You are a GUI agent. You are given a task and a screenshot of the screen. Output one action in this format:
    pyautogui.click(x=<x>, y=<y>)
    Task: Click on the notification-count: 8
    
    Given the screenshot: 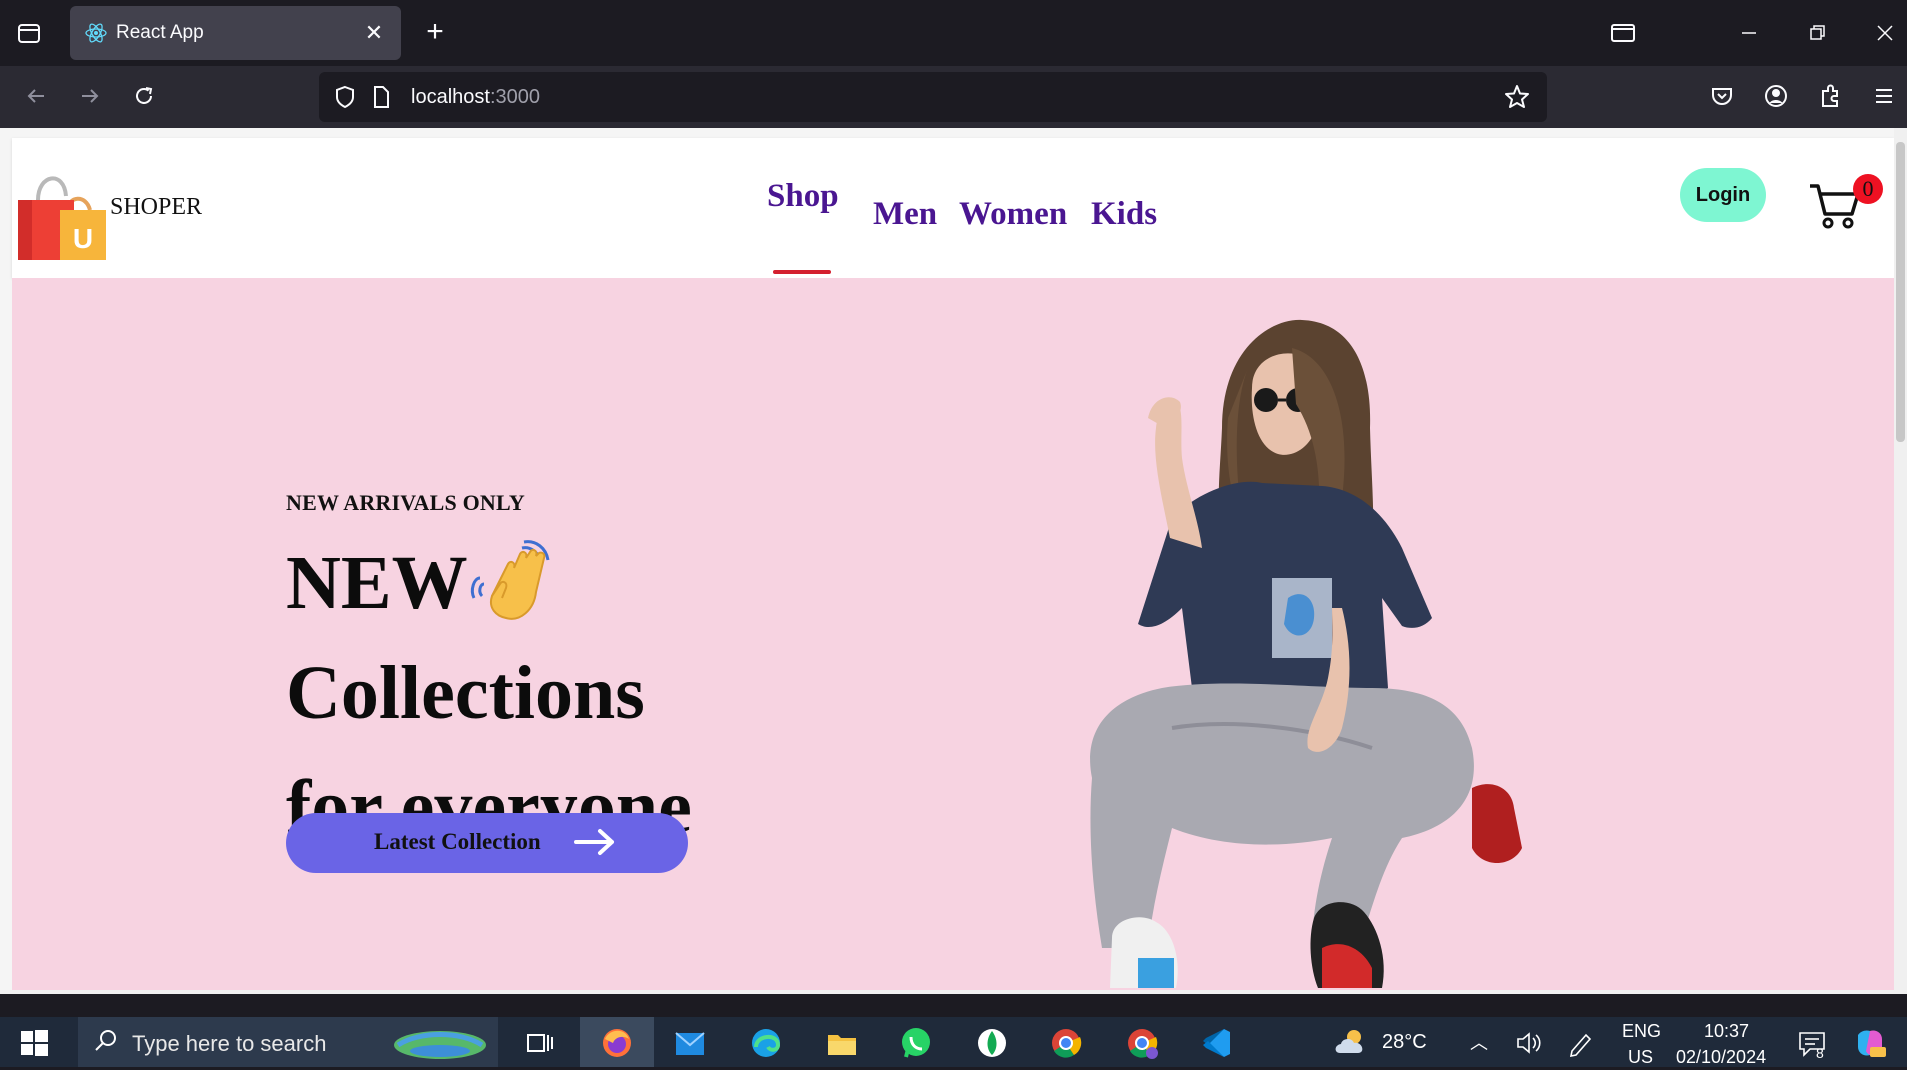 What is the action you would take?
    pyautogui.click(x=1820, y=1053)
    